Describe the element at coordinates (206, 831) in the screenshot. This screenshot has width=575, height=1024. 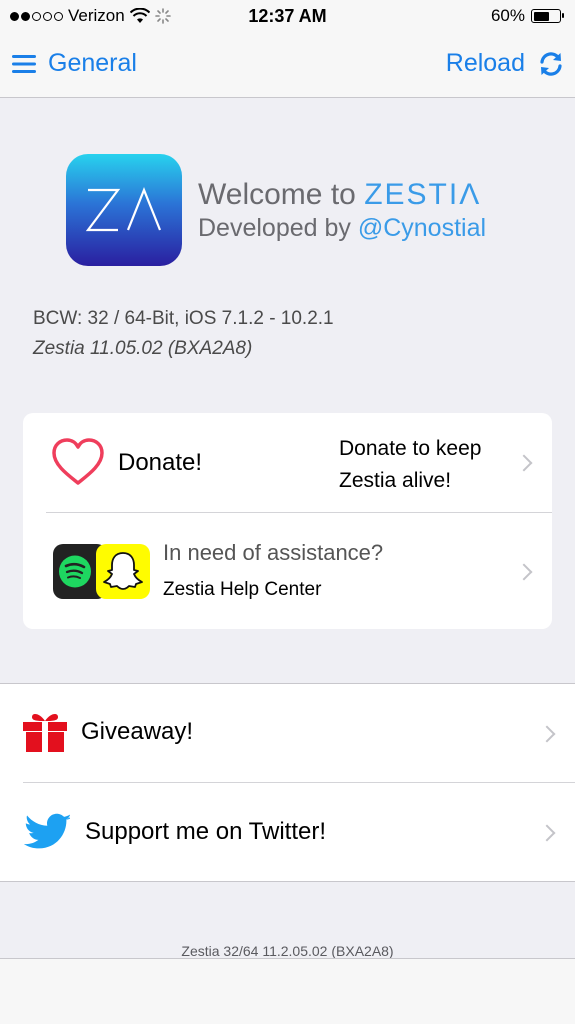
I see `twitter-label: Support me on Twitter!` at that location.